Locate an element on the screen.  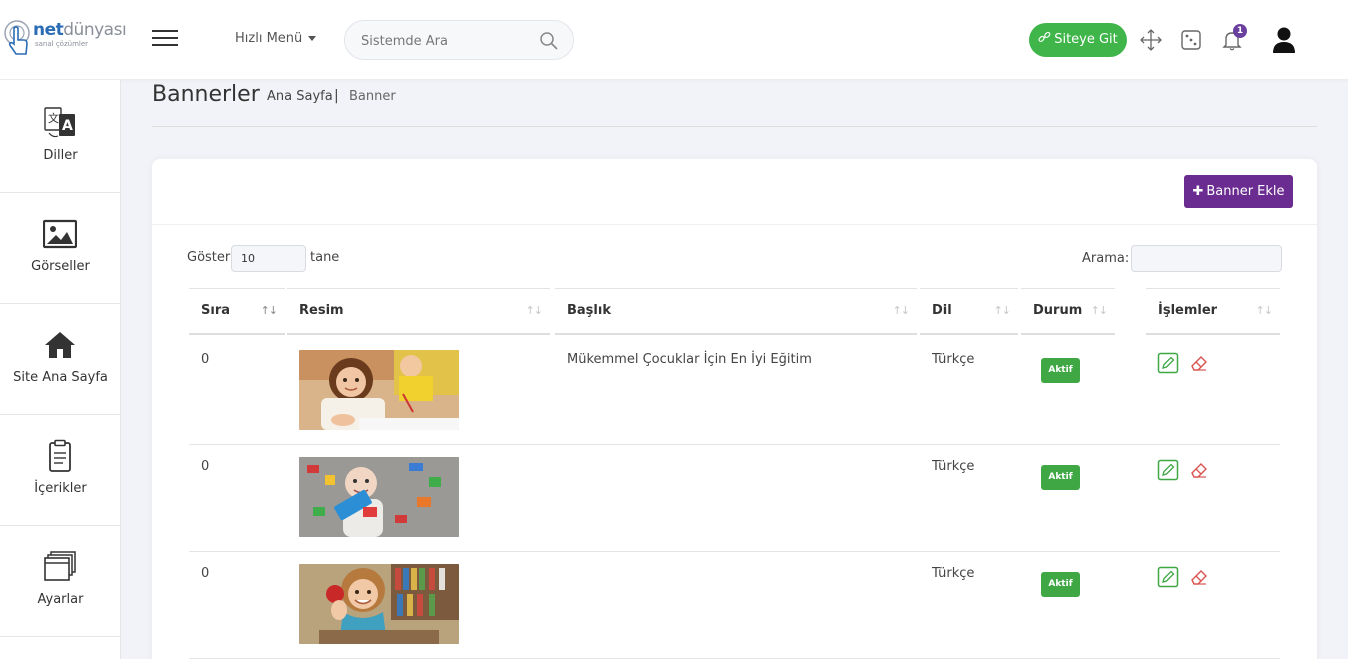
sidebar-item-images: Görseller is located at coordinates (60, 248).